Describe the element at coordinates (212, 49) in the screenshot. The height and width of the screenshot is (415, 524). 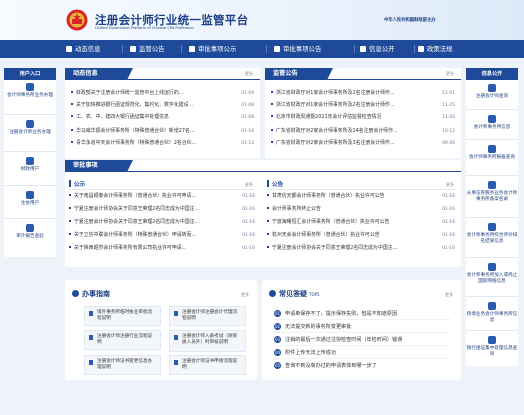
I see `nav-approval-public: 审批事项公示` at that location.